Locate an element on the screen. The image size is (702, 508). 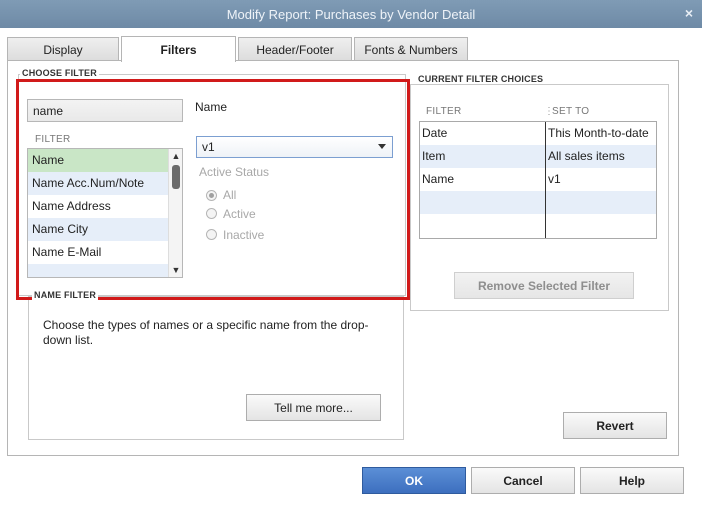
radio-active-label: Active is located at coordinates (239, 214).